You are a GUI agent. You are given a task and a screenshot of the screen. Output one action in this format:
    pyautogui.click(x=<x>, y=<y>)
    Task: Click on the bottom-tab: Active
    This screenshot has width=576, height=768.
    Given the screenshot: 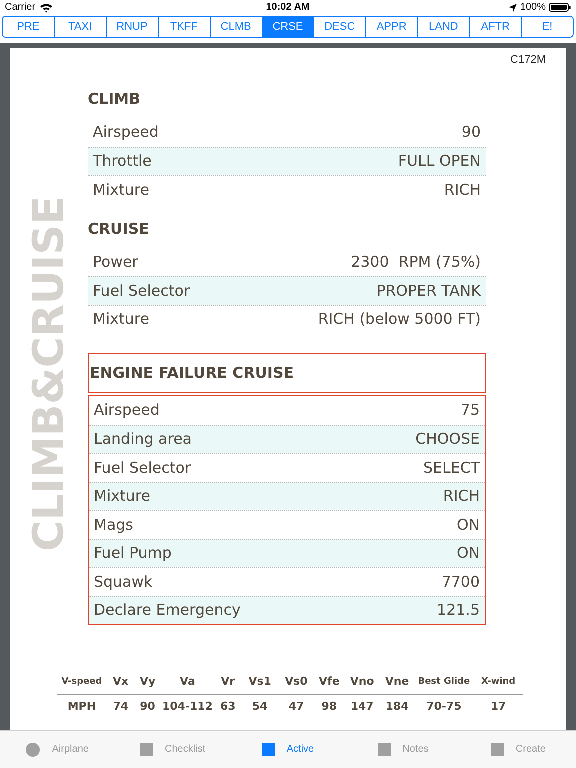 What is the action you would take?
    pyautogui.click(x=288, y=749)
    